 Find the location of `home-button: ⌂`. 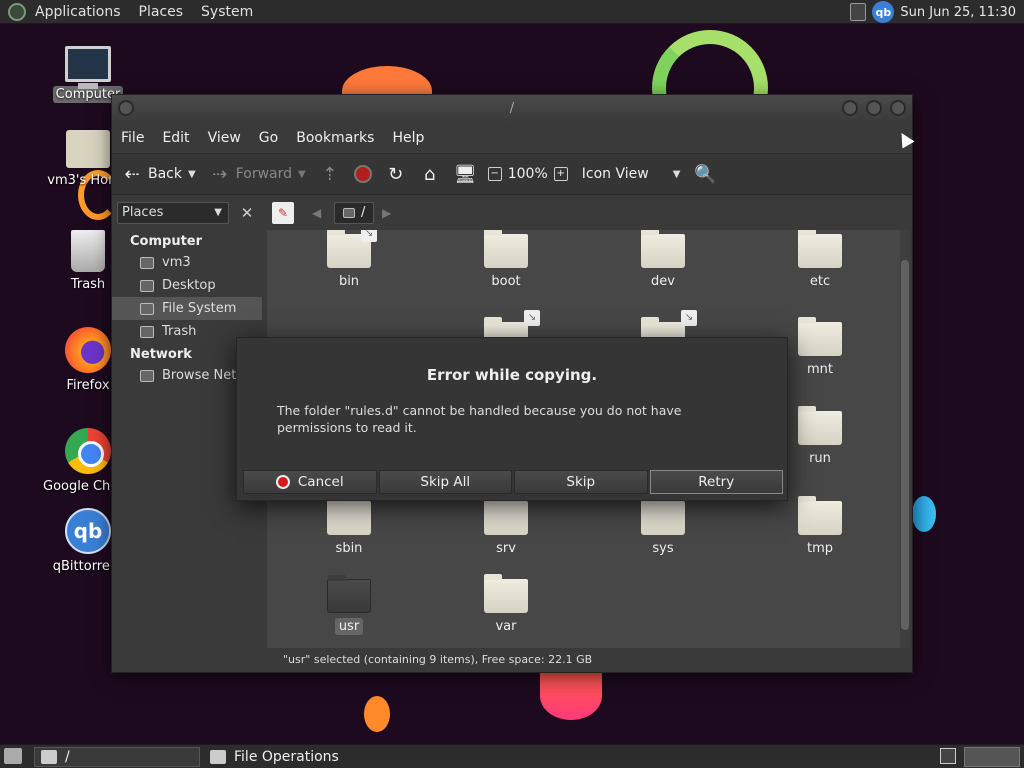

home-button: ⌂ is located at coordinates (430, 174).